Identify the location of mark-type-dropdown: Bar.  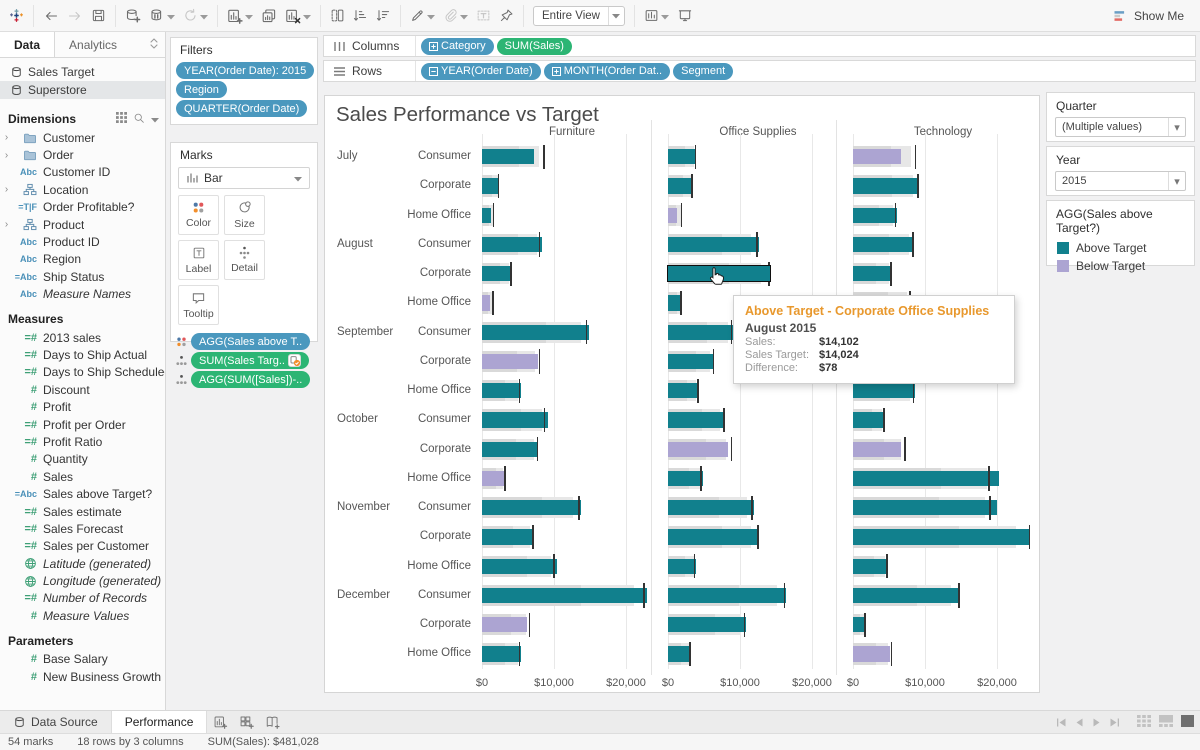
(244, 178).